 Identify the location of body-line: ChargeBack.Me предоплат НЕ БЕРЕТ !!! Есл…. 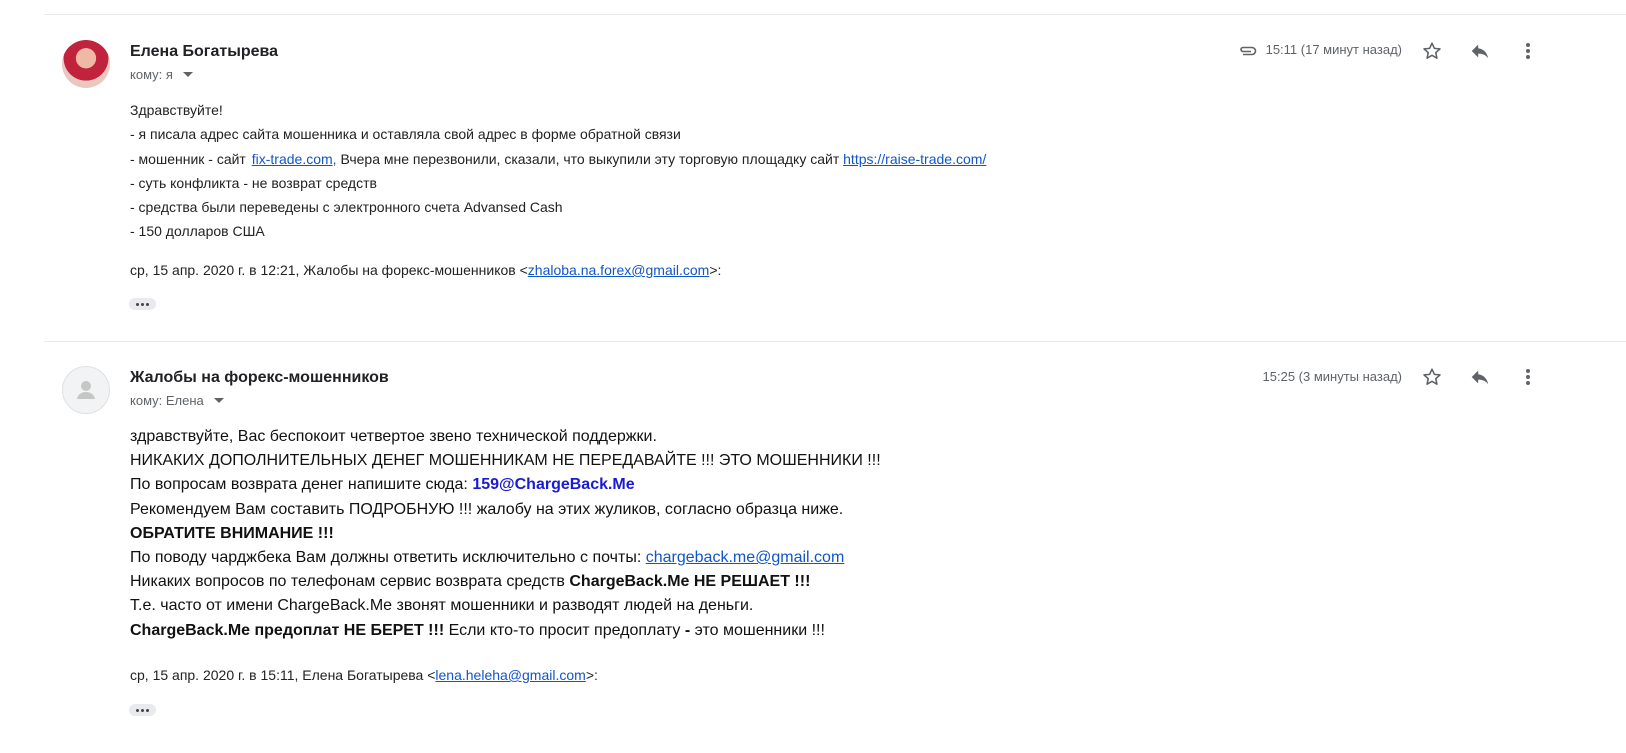
(505, 631).